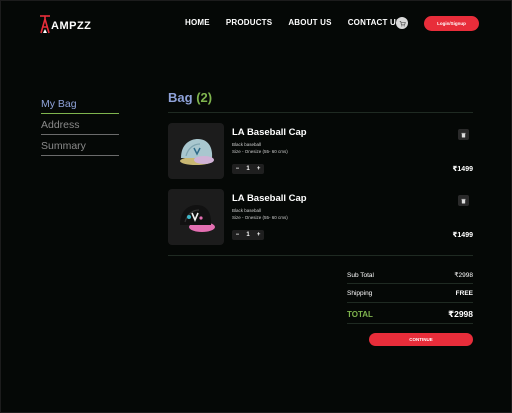 The width and height of the screenshot is (512, 413). Describe the element at coordinates (45, 24) in the screenshot. I see `logo-figure-icon` at that location.